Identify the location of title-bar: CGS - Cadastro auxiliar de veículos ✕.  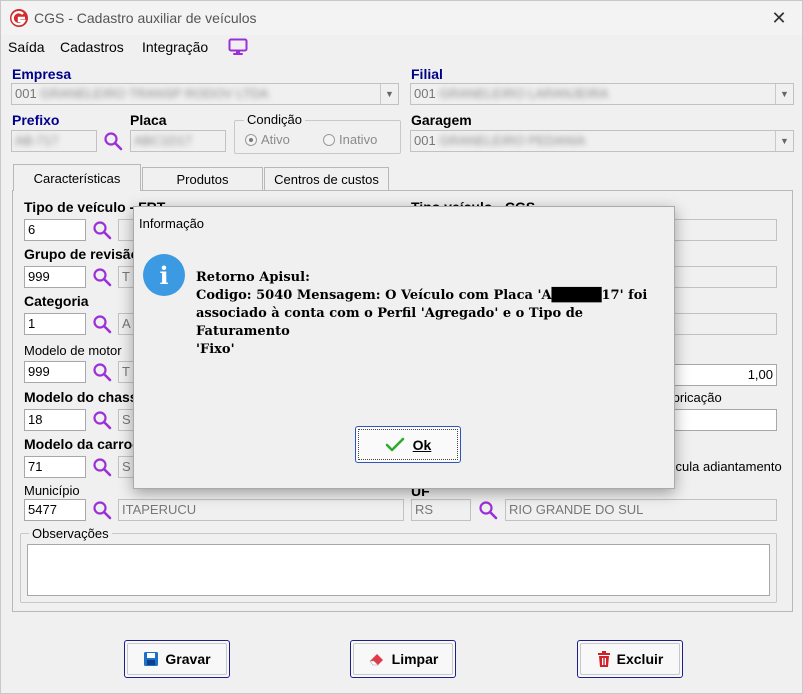
(401, 18).